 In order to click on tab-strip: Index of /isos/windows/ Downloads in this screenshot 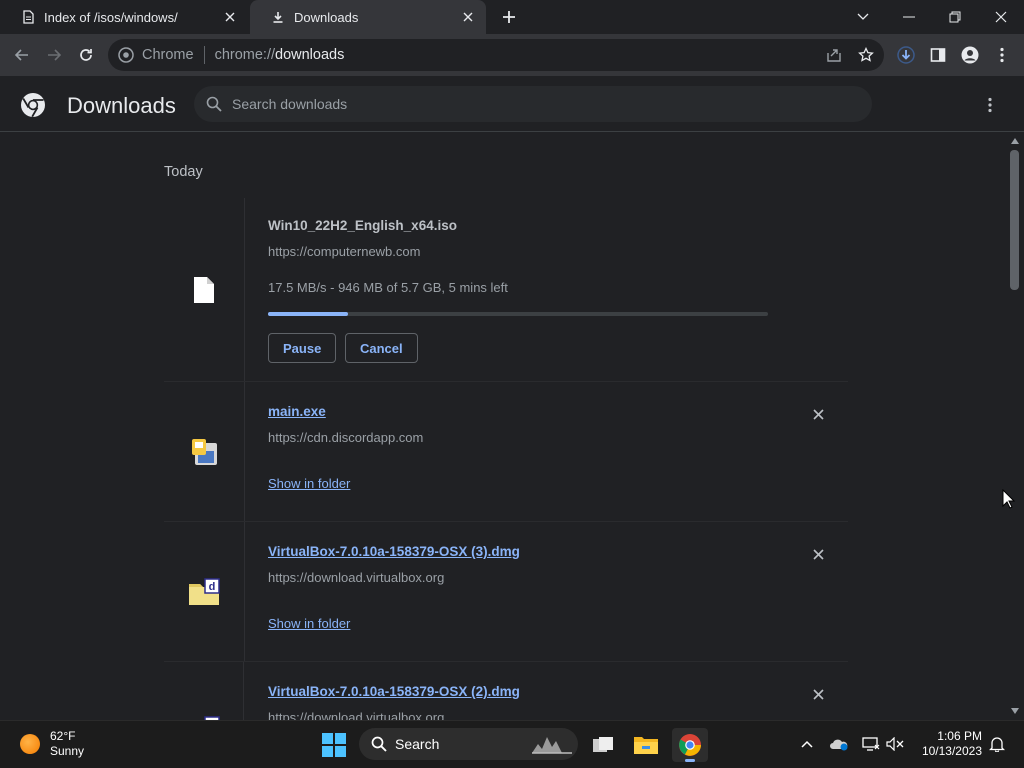, I will do `click(512, 17)`.